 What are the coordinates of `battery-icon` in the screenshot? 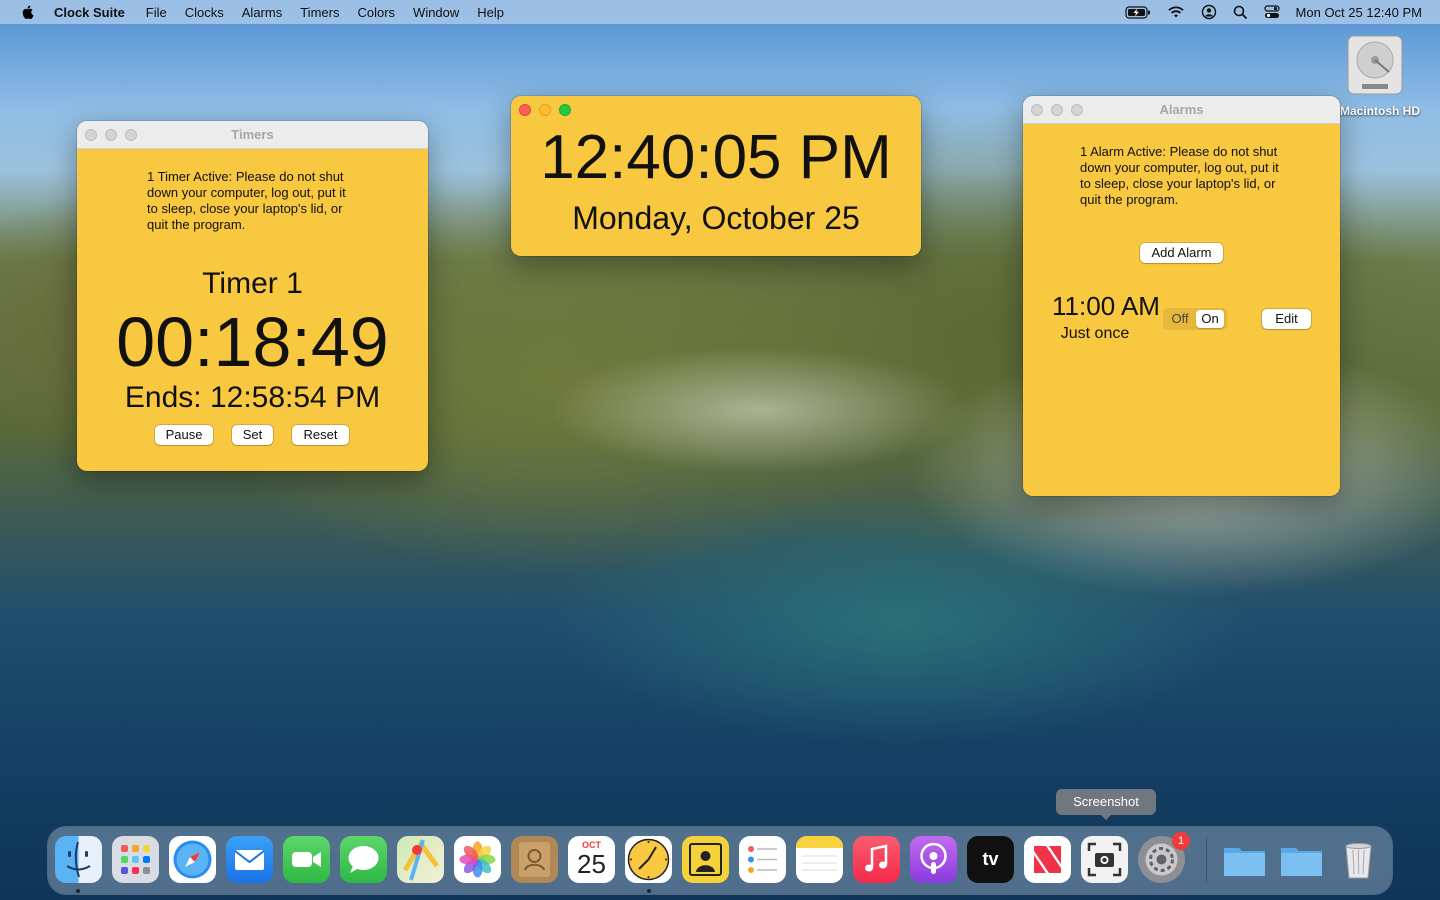 It's located at (1137, 12).